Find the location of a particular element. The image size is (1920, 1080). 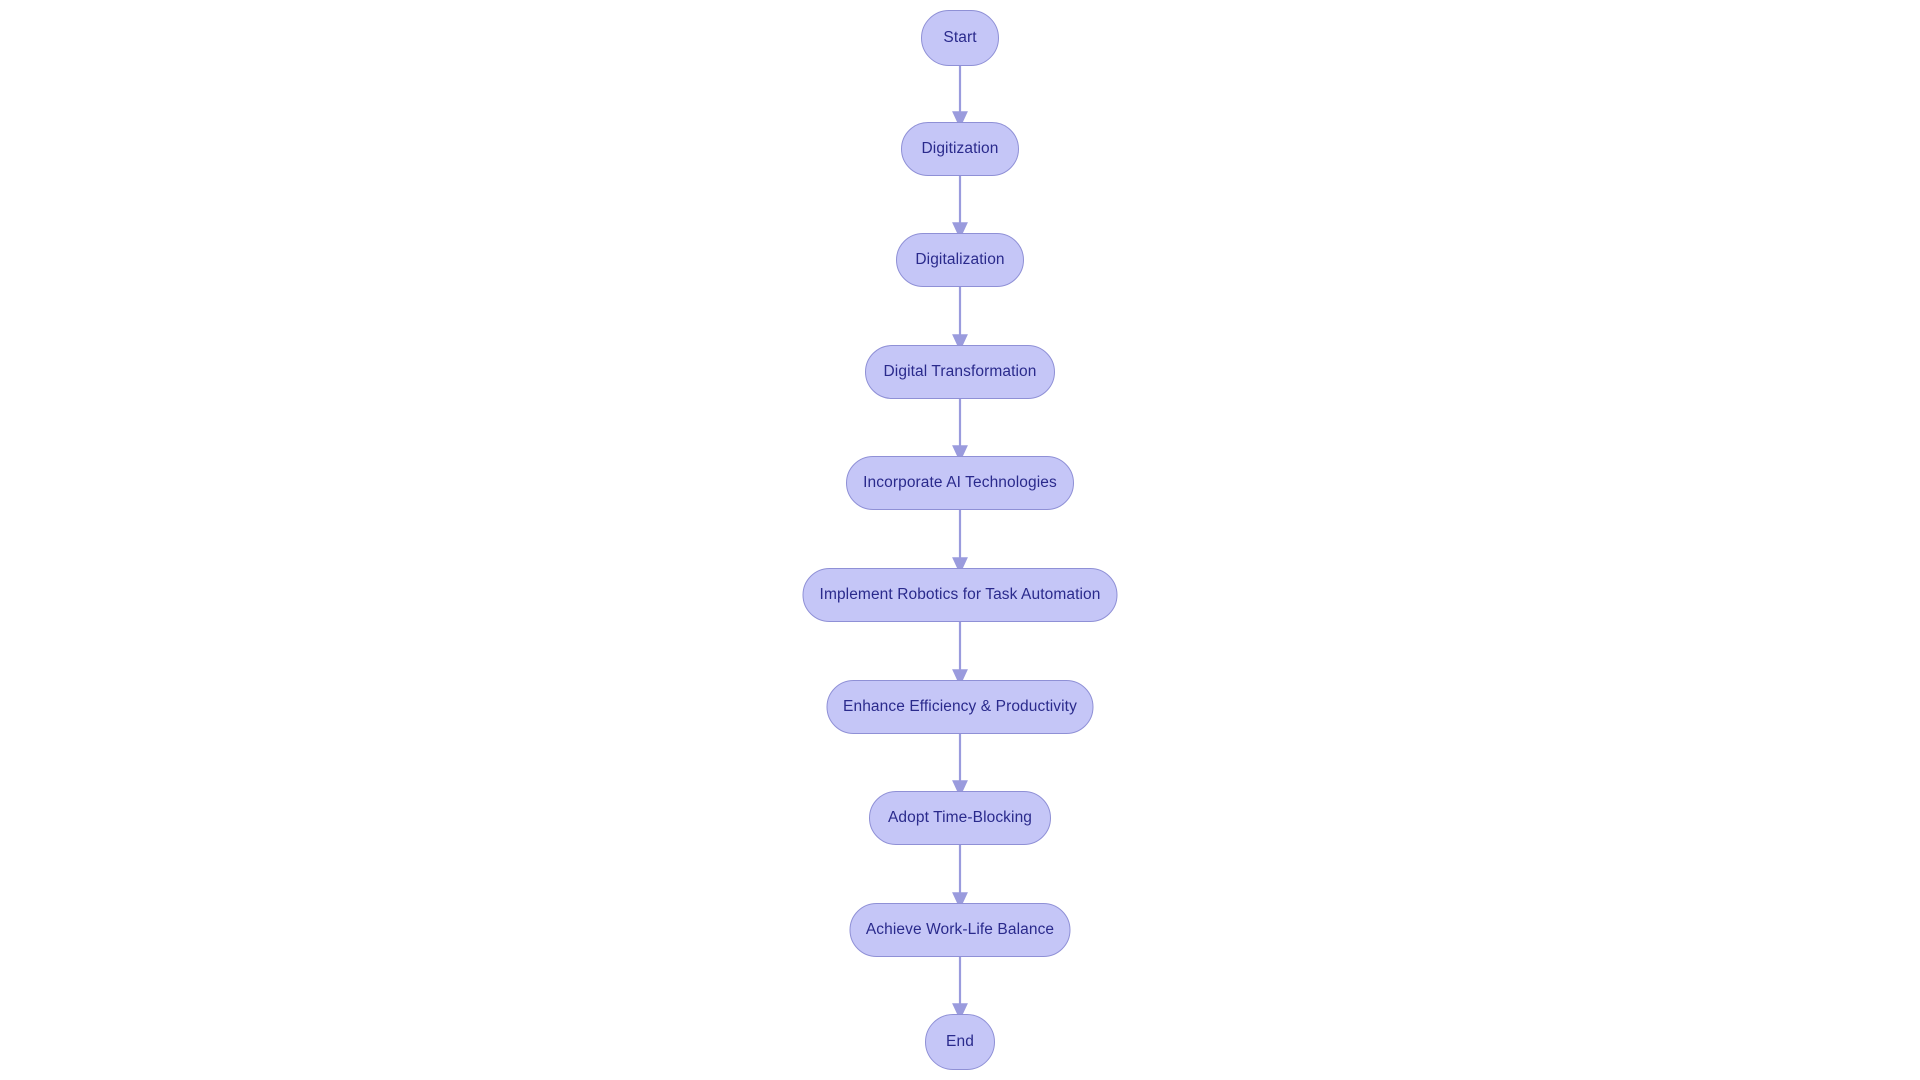

flowchart-node-label: Achieve Work-Life Balance is located at coordinates (960, 930).